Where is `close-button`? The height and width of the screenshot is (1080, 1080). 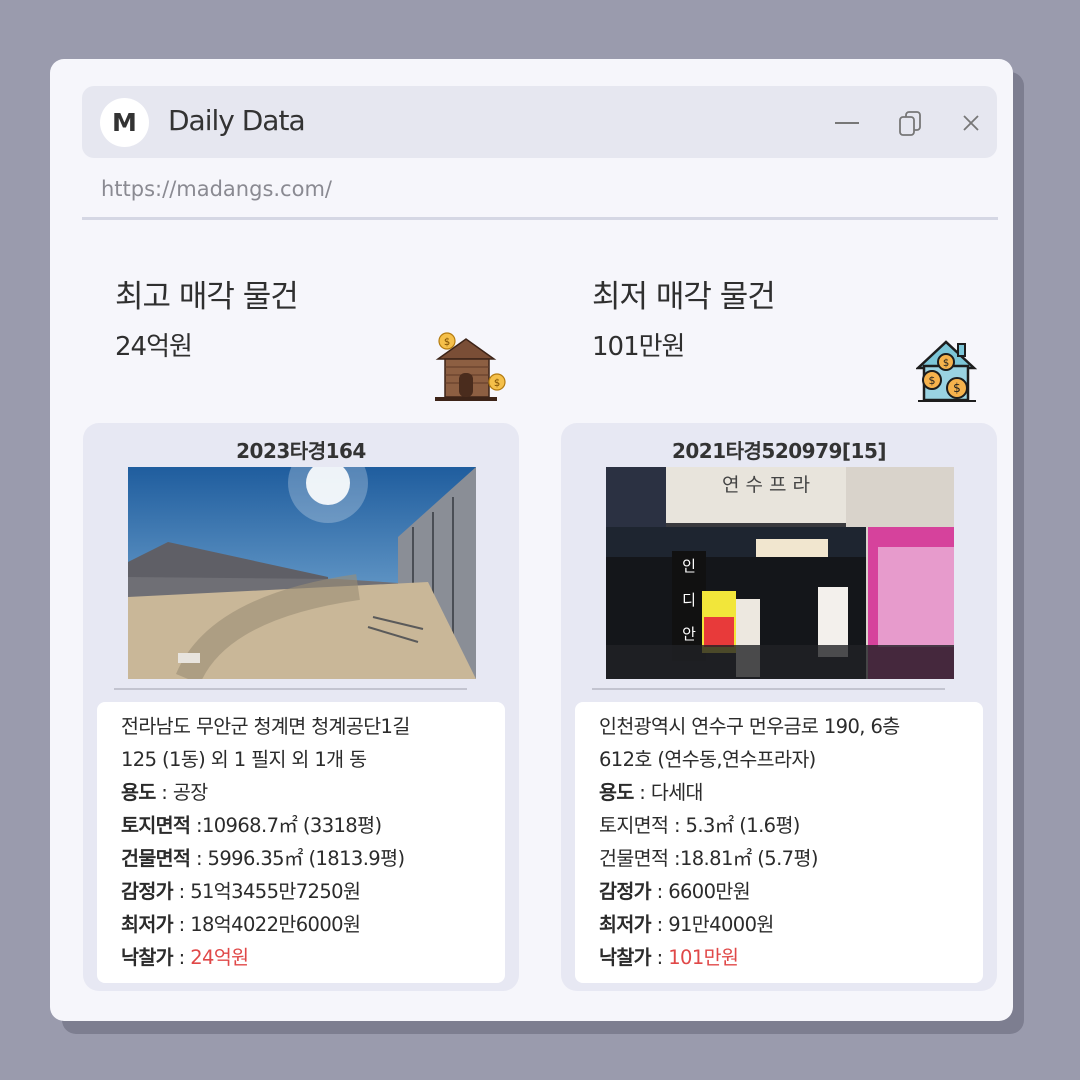 close-button is located at coordinates (971, 123).